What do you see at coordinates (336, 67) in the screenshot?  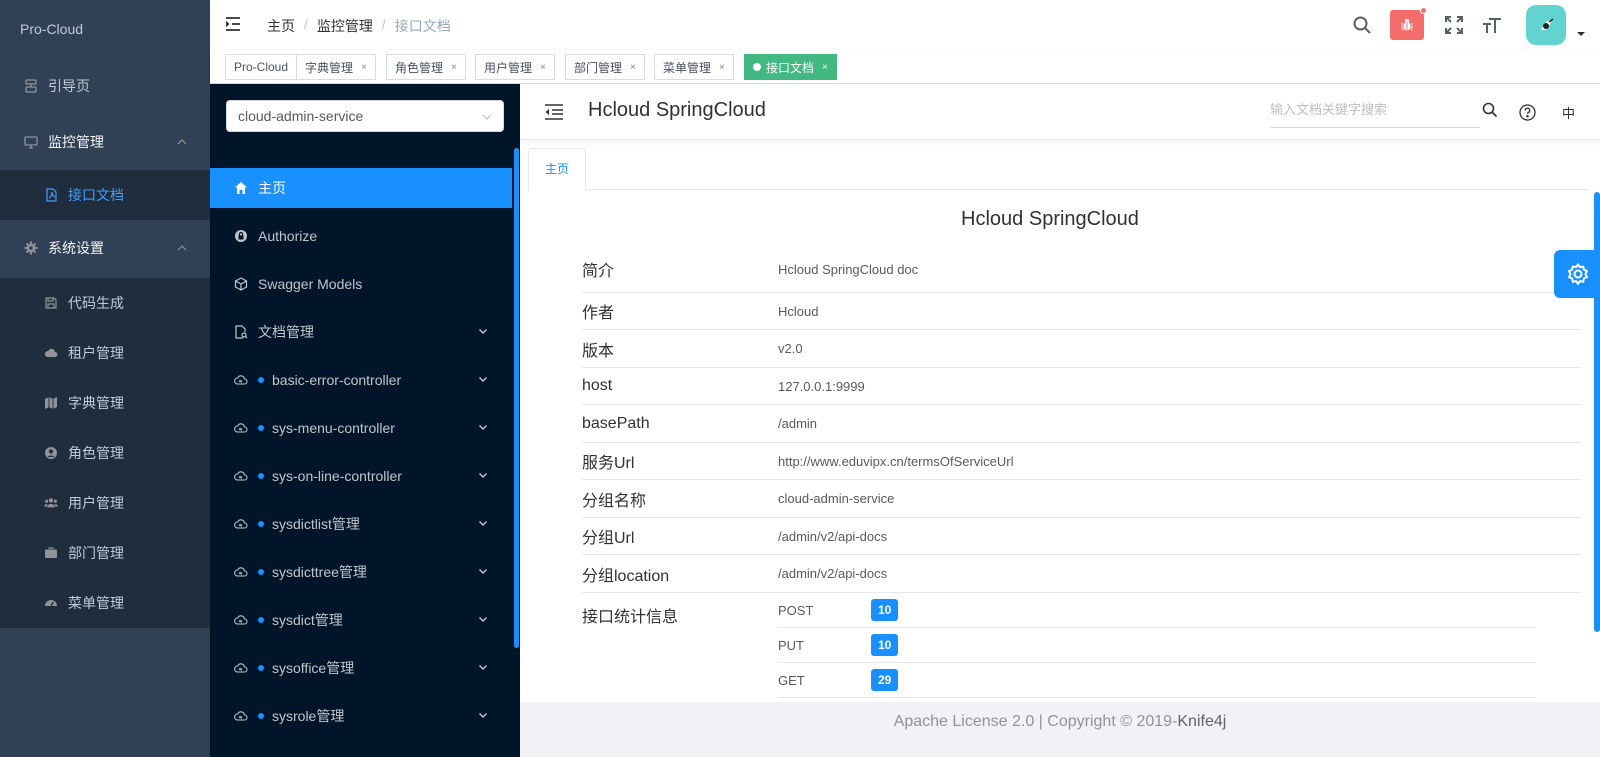 I see `tag-dict: 字典管理 ×` at bounding box center [336, 67].